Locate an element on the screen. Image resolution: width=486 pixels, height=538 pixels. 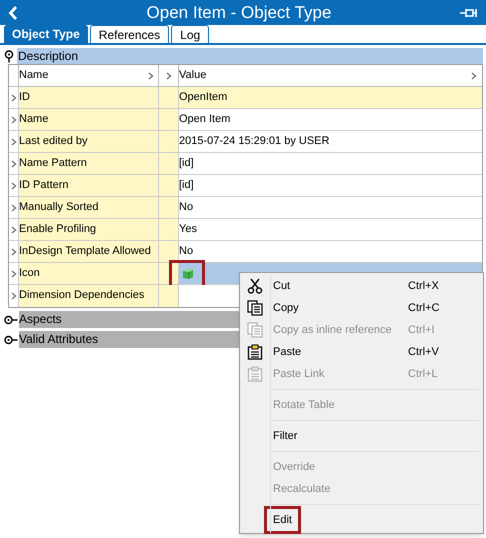
table-cell: Icon is located at coordinates (89, 273).